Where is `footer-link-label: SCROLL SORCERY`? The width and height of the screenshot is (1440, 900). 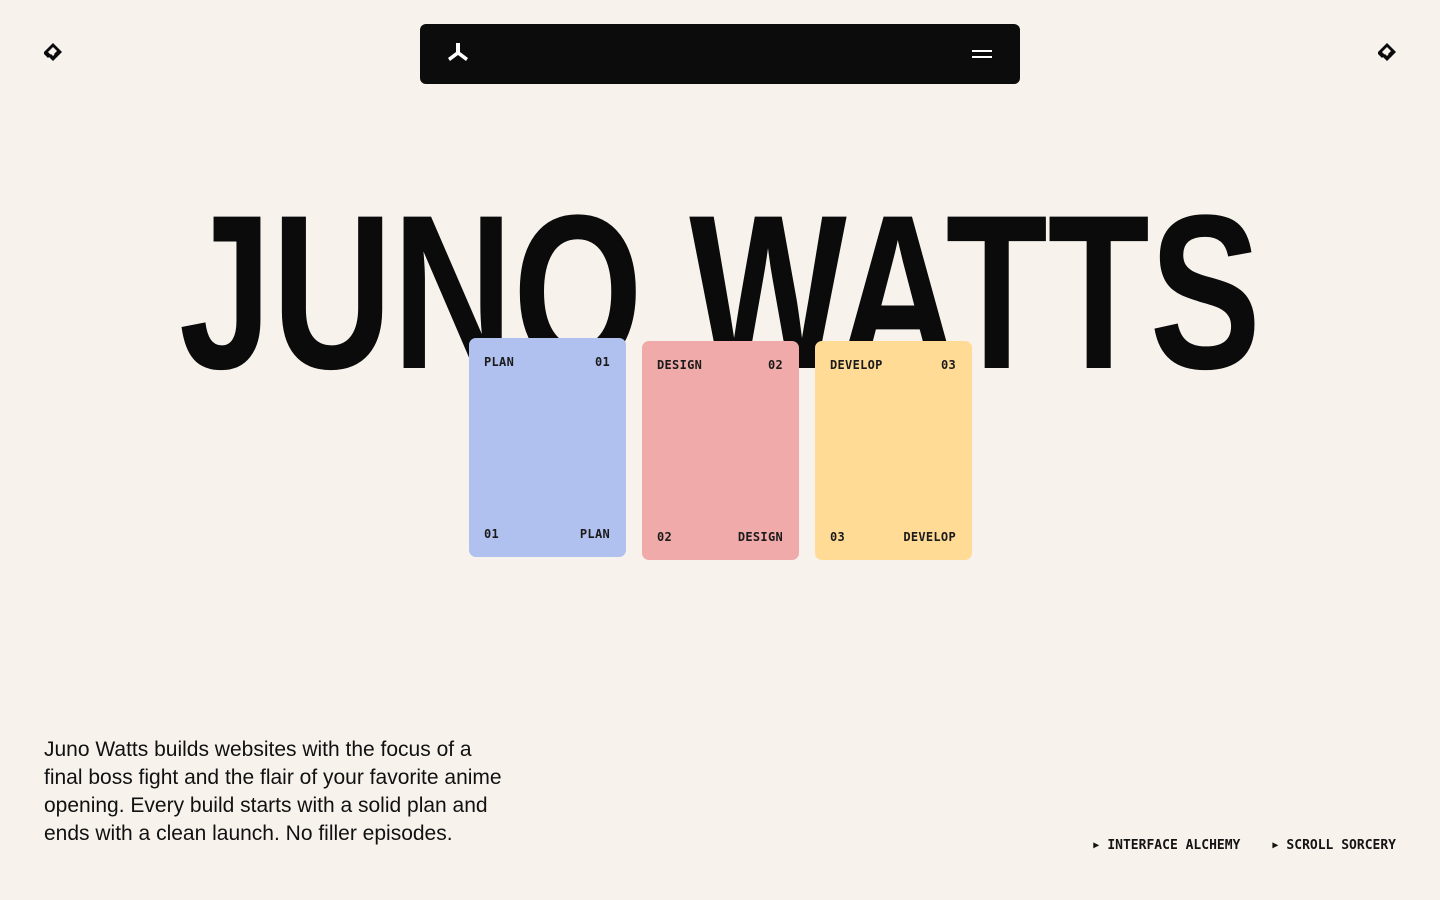 footer-link-label: SCROLL SORCERY is located at coordinates (1341, 845).